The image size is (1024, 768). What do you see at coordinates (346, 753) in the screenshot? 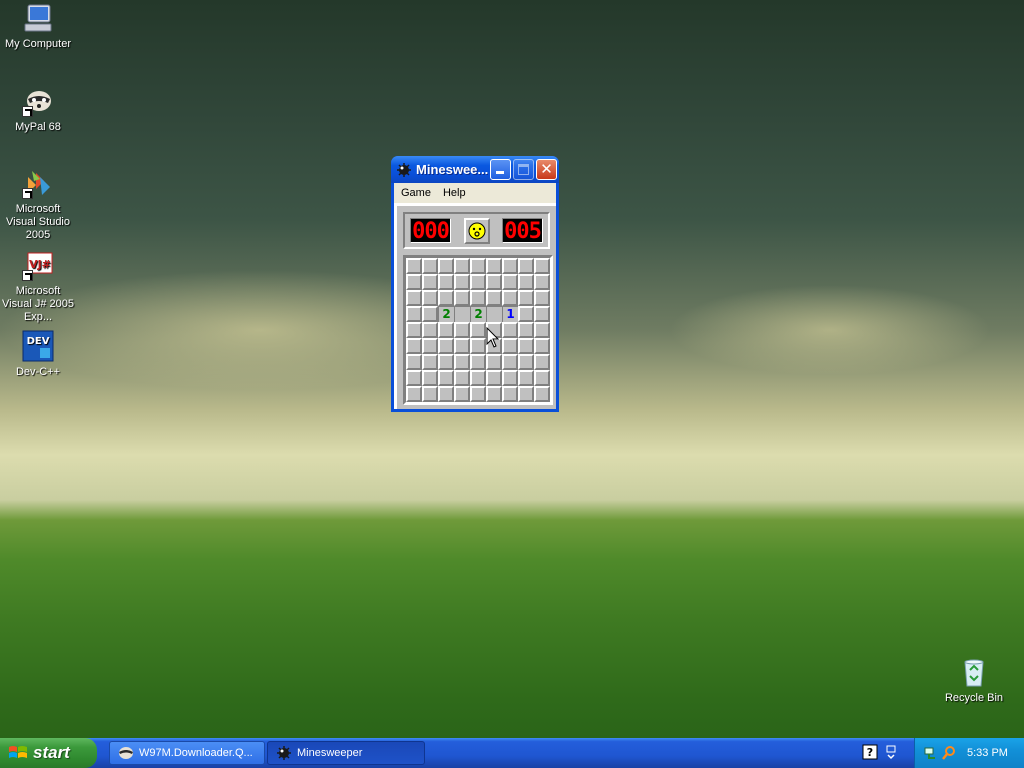
I see `taskbar-button-minesweeper: Minesweeper` at bounding box center [346, 753].